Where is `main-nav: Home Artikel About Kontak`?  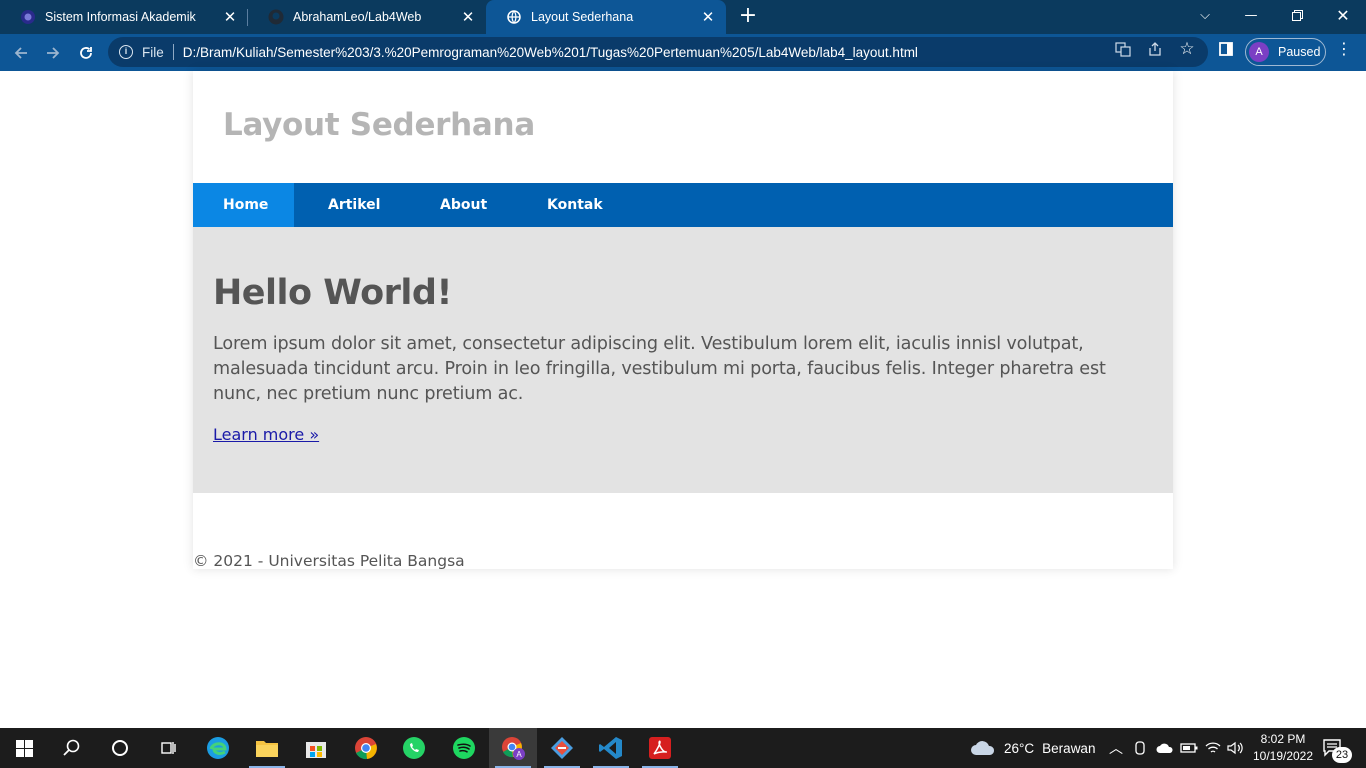
main-nav: Home Artikel About Kontak is located at coordinates (683, 205).